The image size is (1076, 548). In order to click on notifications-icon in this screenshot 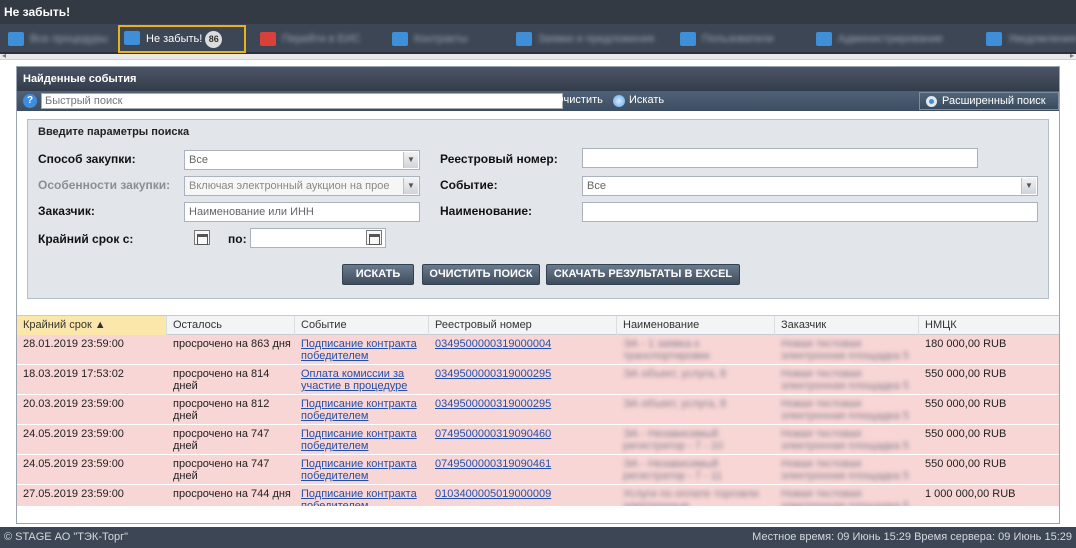, I will do `click(994, 39)`.